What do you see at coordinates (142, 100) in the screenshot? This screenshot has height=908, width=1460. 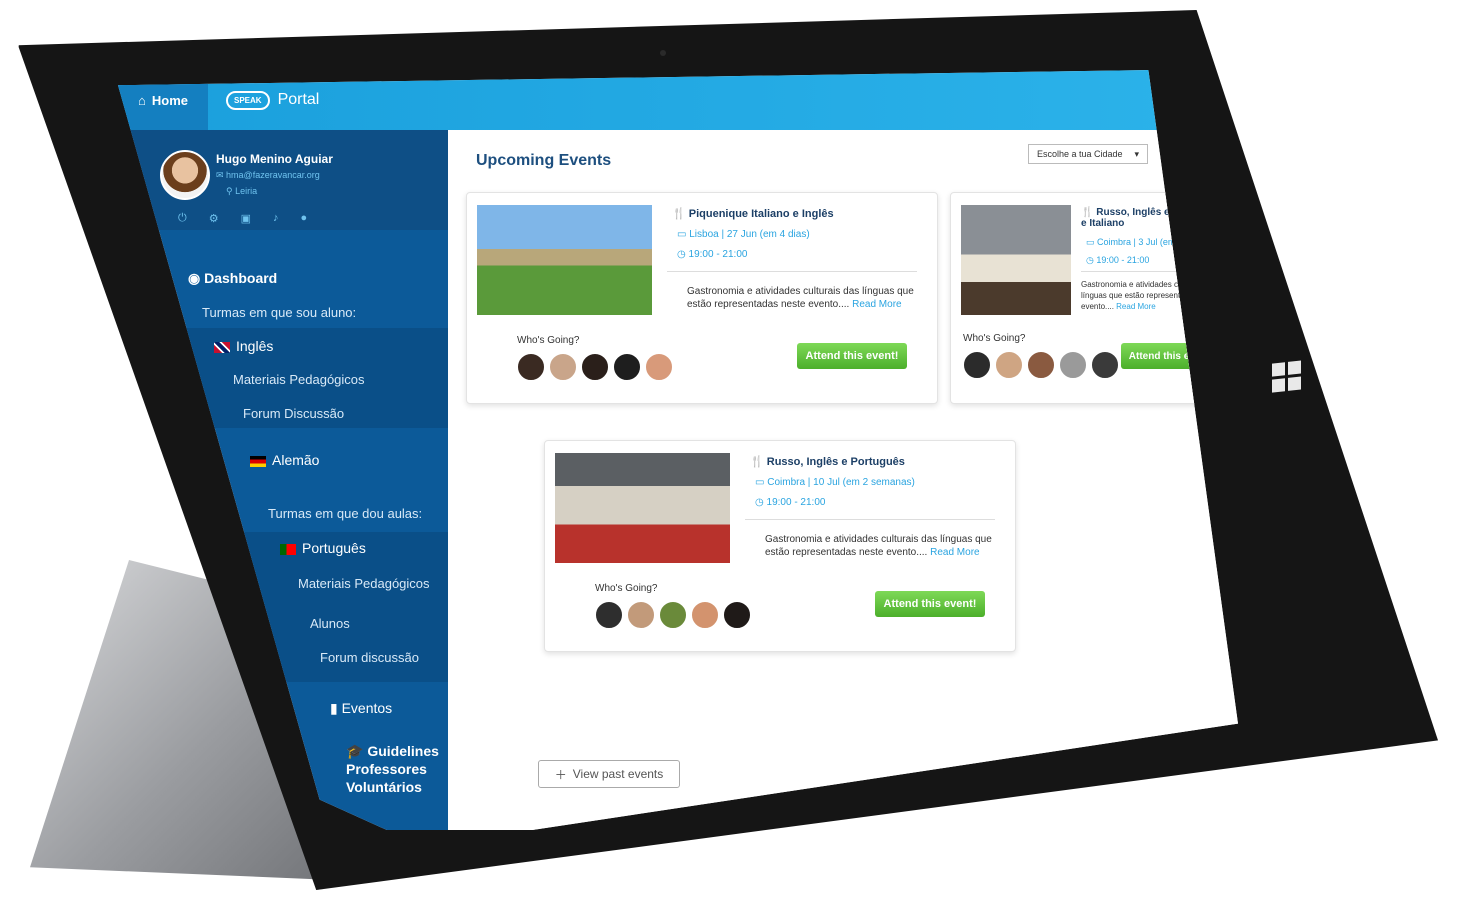 I see `home-icon: ⌂` at bounding box center [142, 100].